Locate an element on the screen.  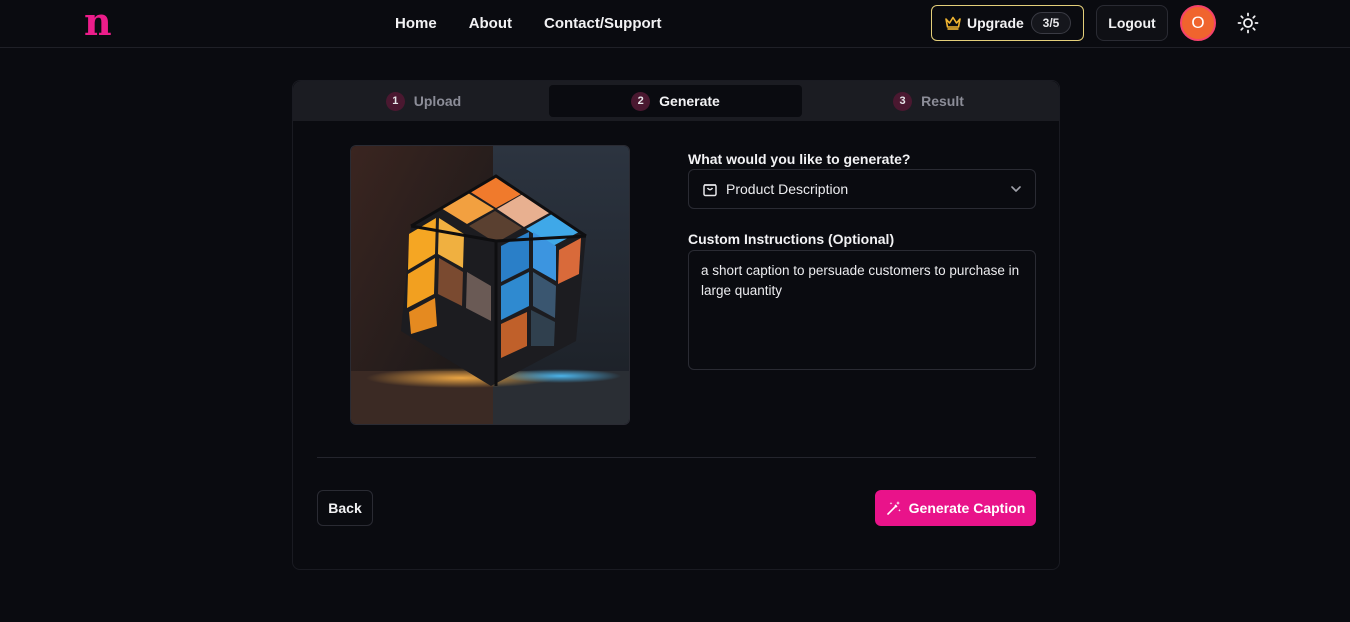
custom-instructions-label: Custom Instructions (Optional) is located at coordinates (791, 239).